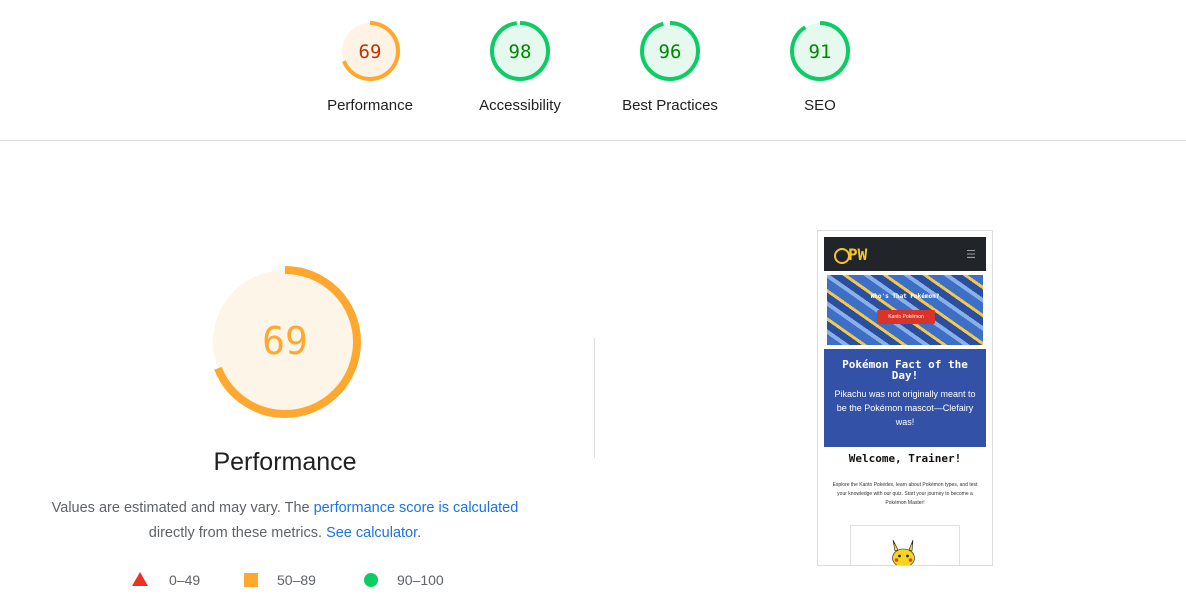 Image resolution: width=1186 pixels, height=607 pixels. What do you see at coordinates (140, 579) in the screenshot?
I see `triangle-icon` at bounding box center [140, 579].